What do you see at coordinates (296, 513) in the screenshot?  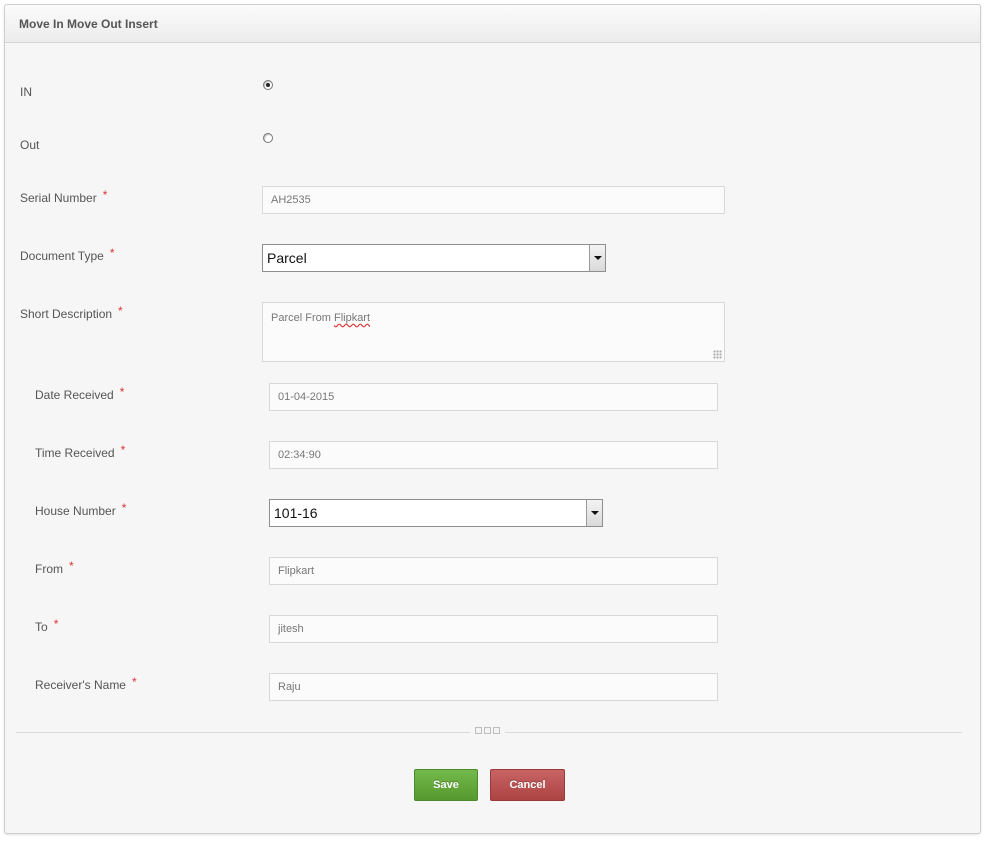 I see `house-number-value: 101-16` at bounding box center [296, 513].